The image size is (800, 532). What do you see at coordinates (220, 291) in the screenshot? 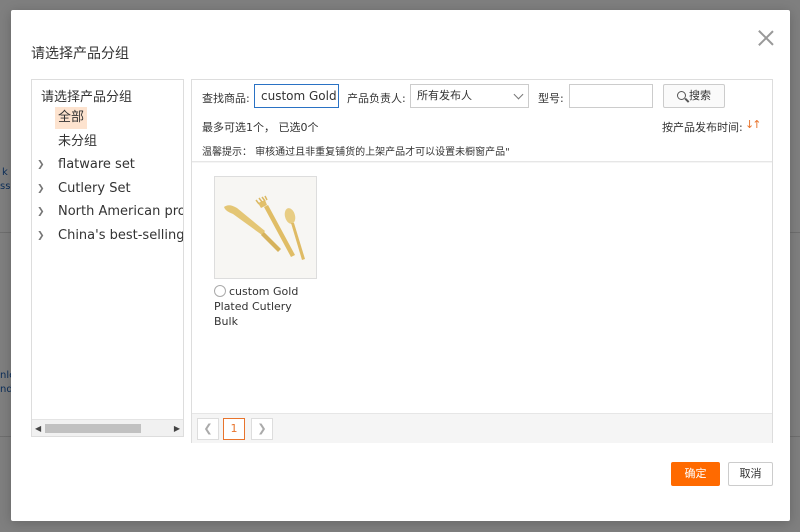
I see `product-select-radio` at bounding box center [220, 291].